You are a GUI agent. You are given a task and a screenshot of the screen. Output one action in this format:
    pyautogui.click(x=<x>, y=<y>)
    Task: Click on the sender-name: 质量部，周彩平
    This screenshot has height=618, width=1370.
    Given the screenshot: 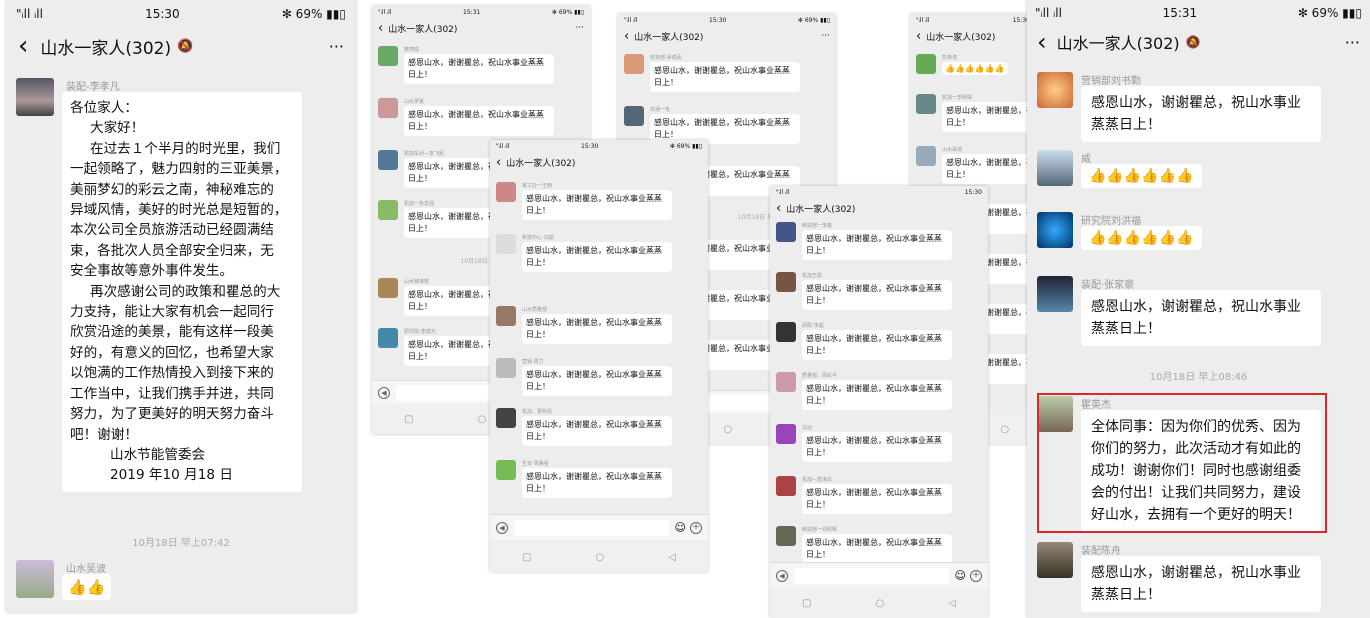 What is the action you would take?
    pyautogui.click(x=820, y=376)
    